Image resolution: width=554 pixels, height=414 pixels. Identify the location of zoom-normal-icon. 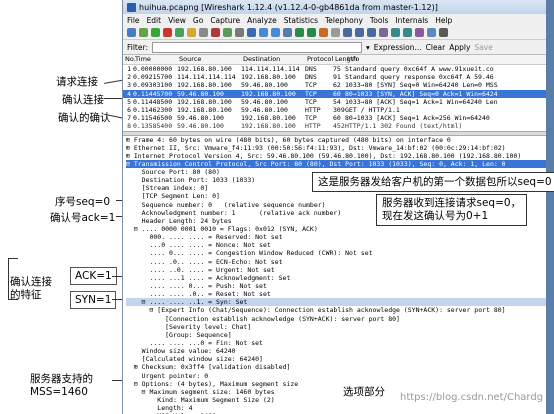
(371, 32).